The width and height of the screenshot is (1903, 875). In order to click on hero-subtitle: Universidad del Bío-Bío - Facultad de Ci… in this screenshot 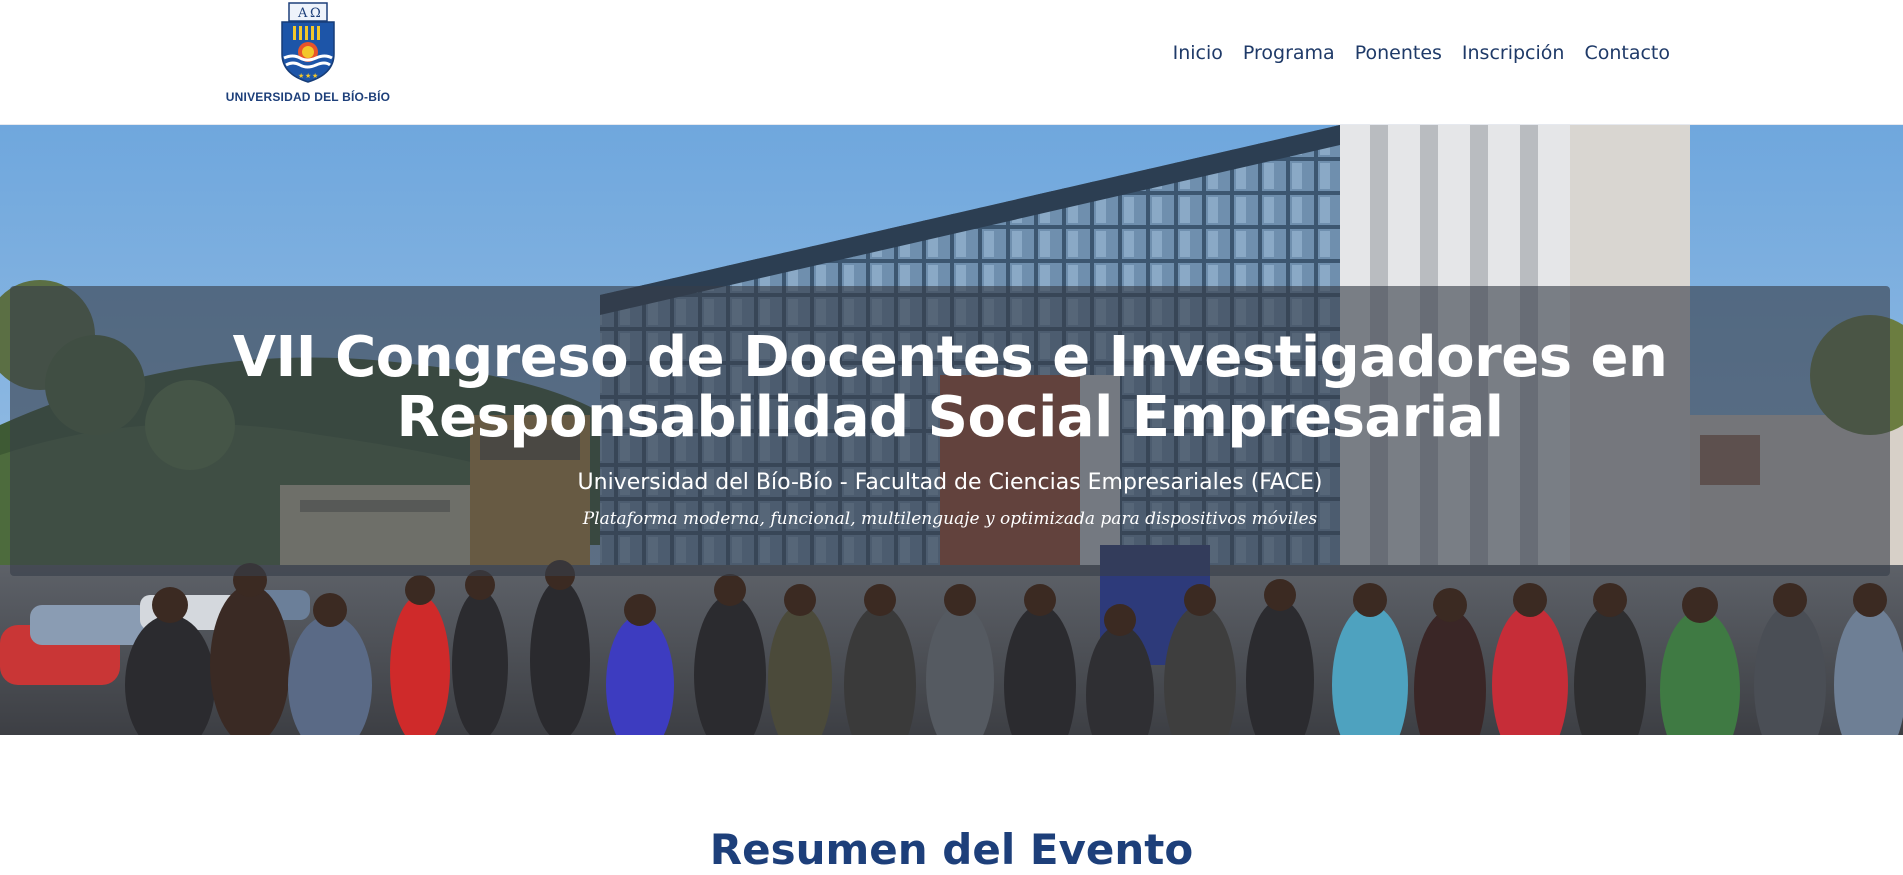, I will do `click(950, 482)`.